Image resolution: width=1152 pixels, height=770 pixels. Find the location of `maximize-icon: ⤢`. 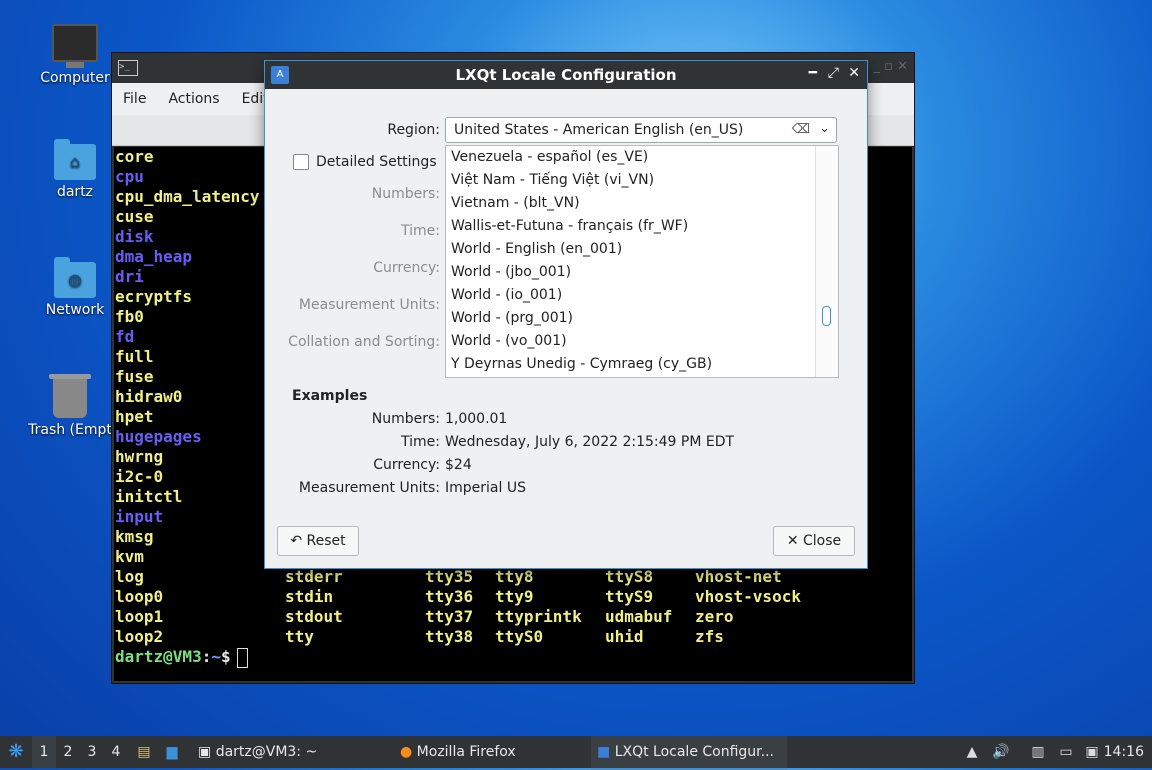

maximize-icon: ⤢ is located at coordinates (833, 73).